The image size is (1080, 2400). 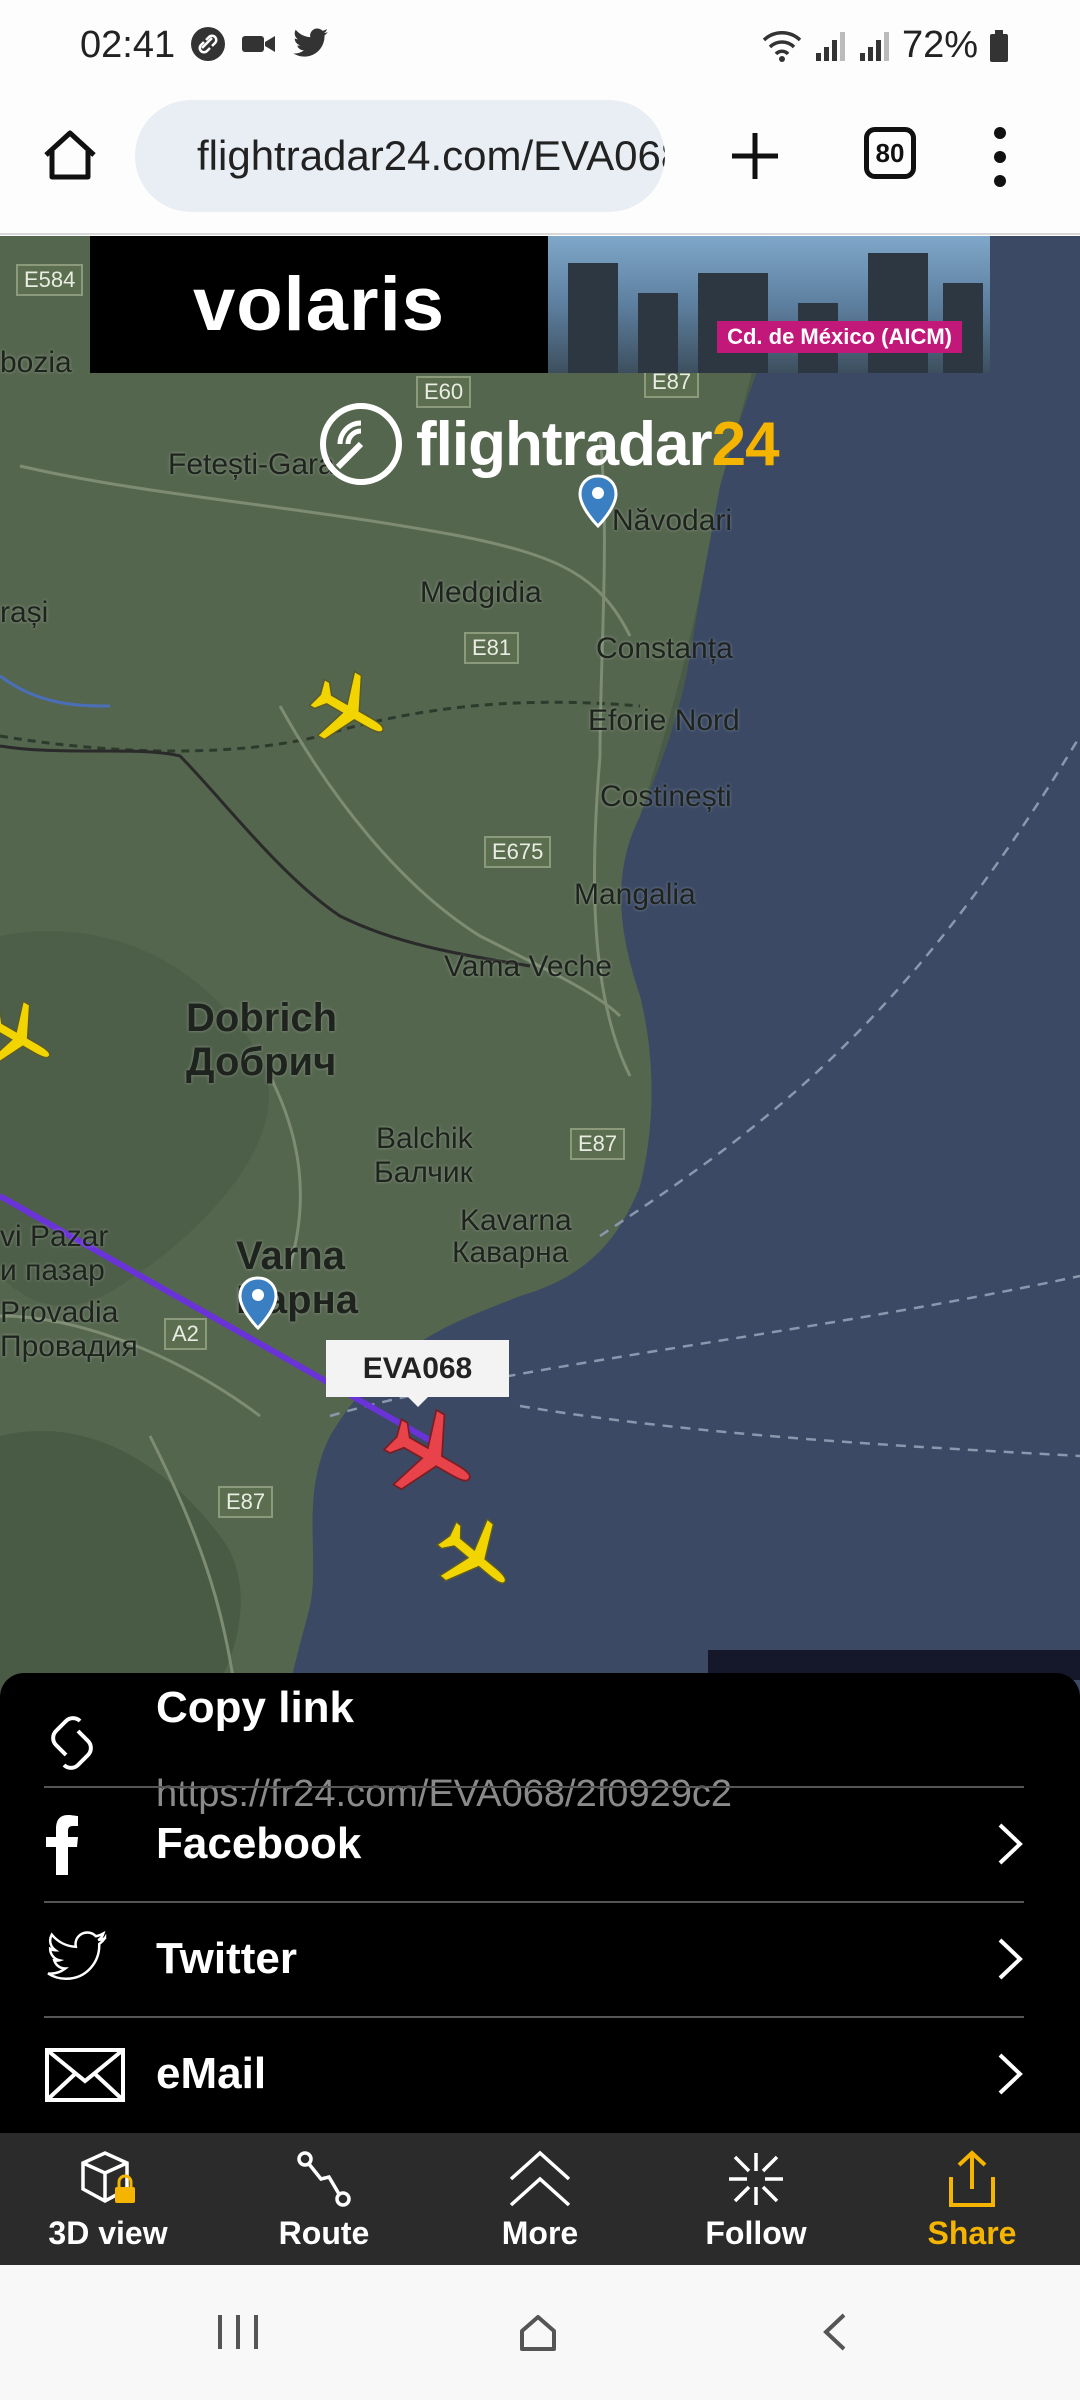 I want to click on wifi-icon, so click(x=782, y=46).